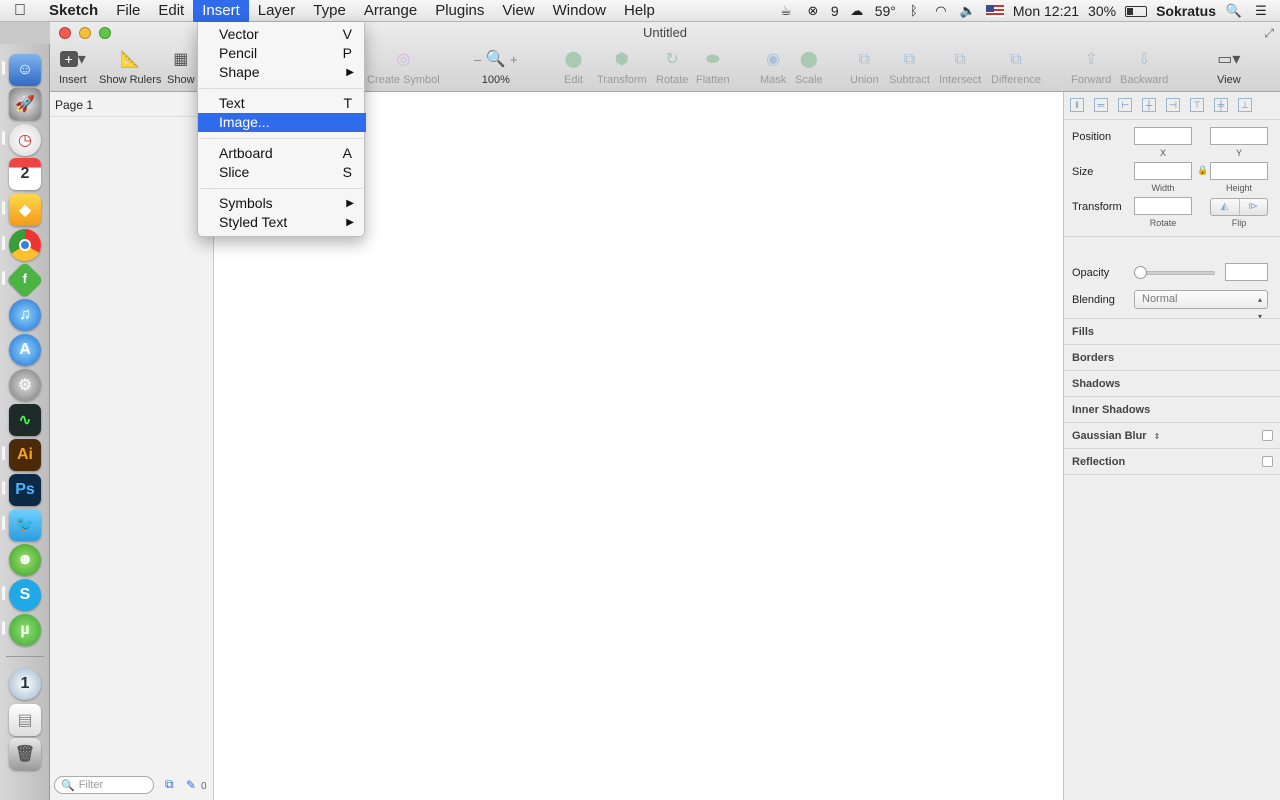 This screenshot has height=800, width=1280. Describe the element at coordinates (277, 11) in the screenshot. I see `menu-layer: Layer` at that location.